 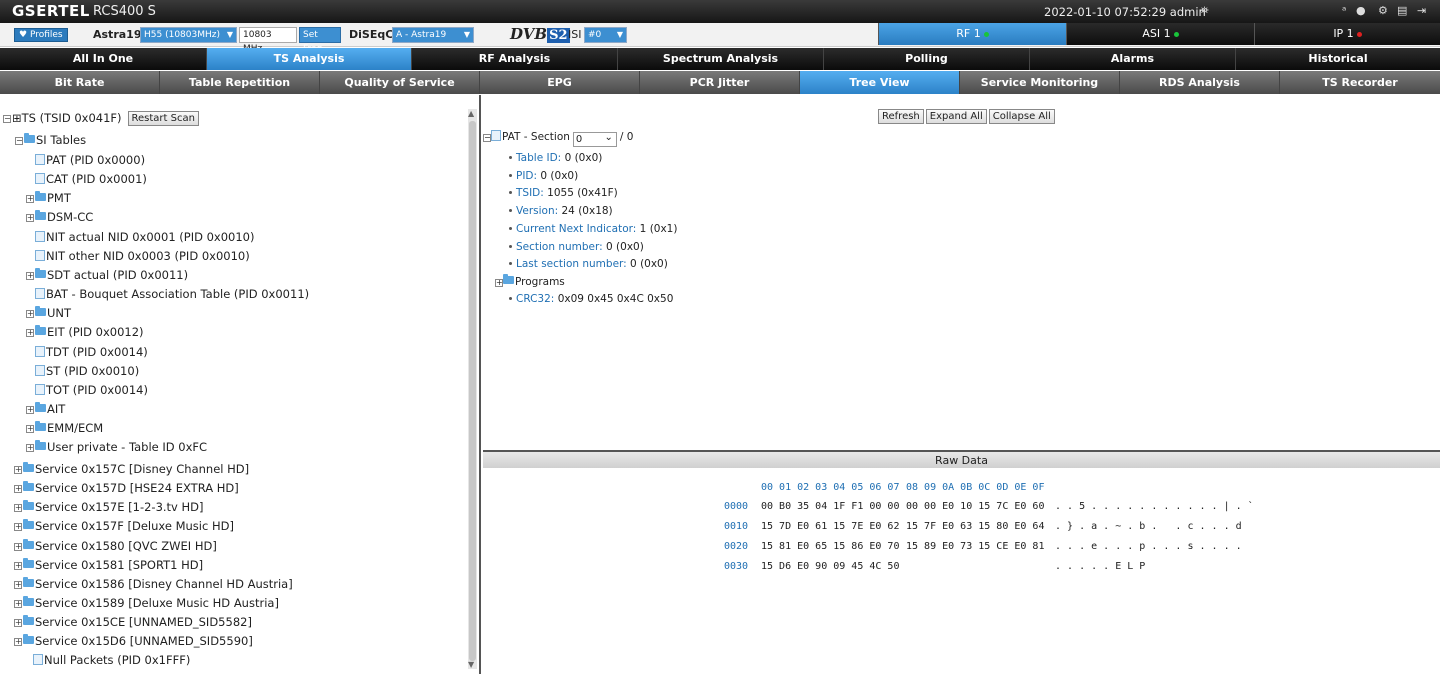 What do you see at coordinates (975, 487) in the screenshot?
I see `hex-header-high: 08 09 0A 0B 0C 0D 0E 0F` at bounding box center [975, 487].